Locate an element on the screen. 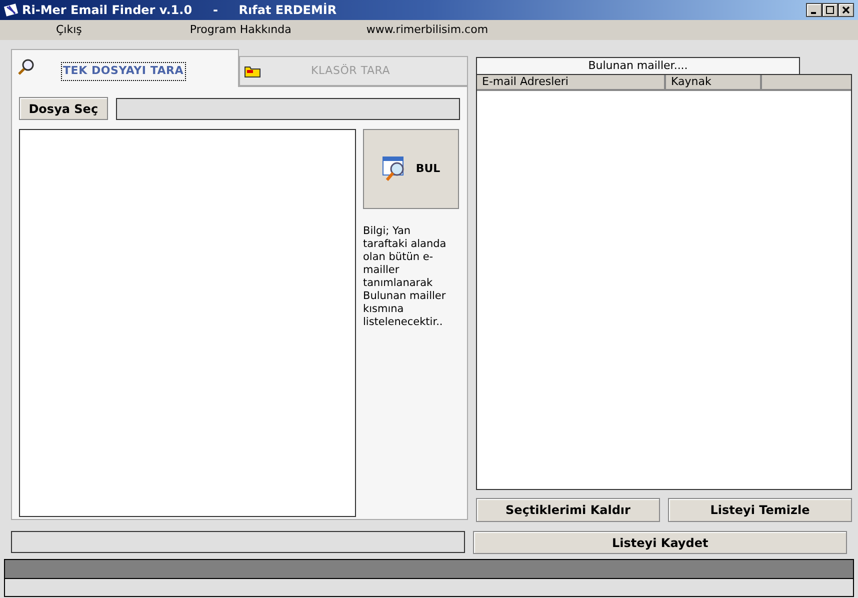 The image size is (858, 598). select-file-button: Dosya Seç is located at coordinates (63, 108).